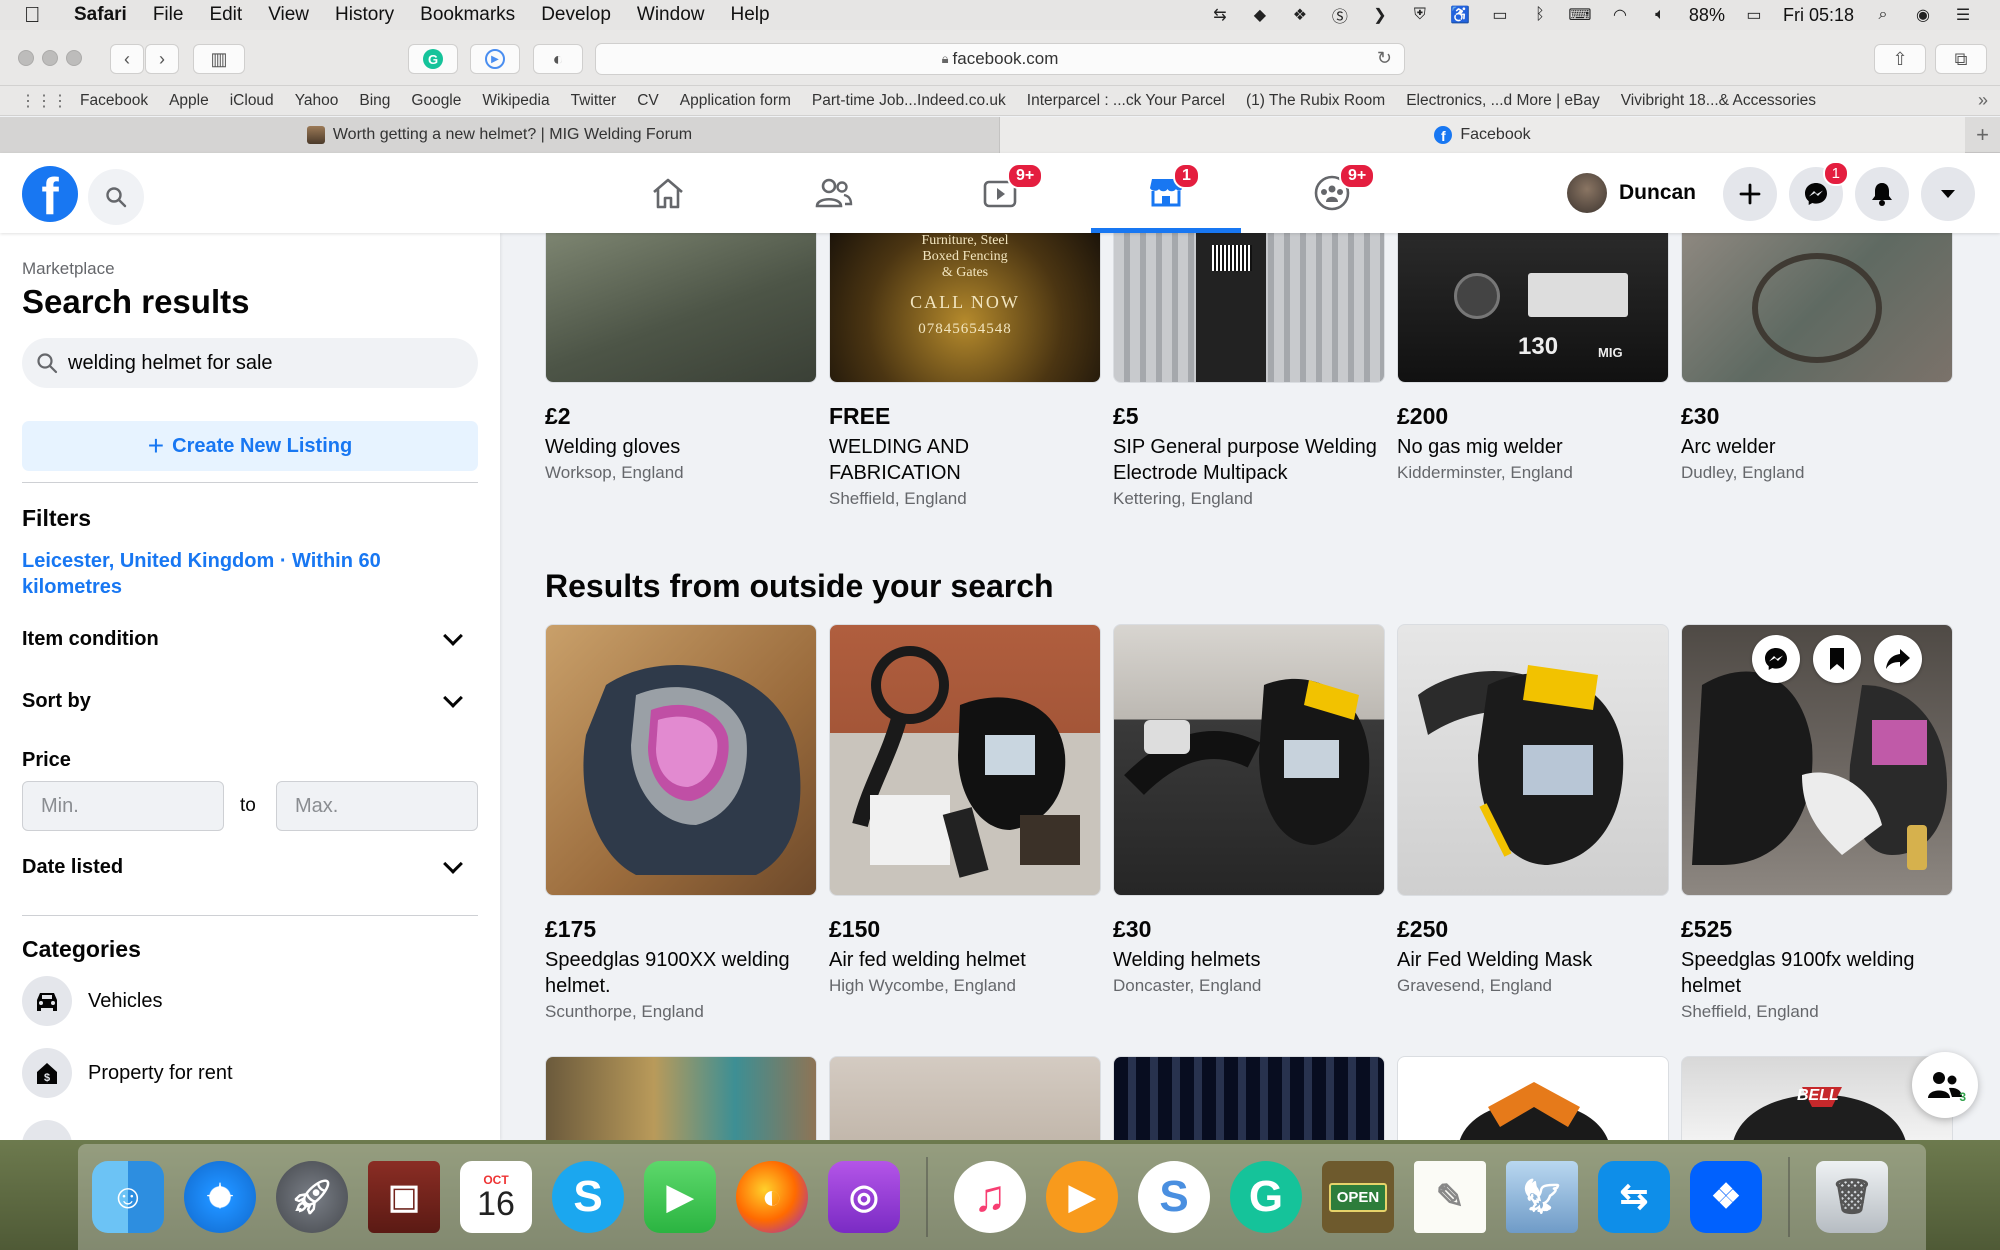  What do you see at coordinates (44, 101) in the screenshot?
I see `favorites-grid-icon: ⋮⋮⋮` at bounding box center [44, 101].